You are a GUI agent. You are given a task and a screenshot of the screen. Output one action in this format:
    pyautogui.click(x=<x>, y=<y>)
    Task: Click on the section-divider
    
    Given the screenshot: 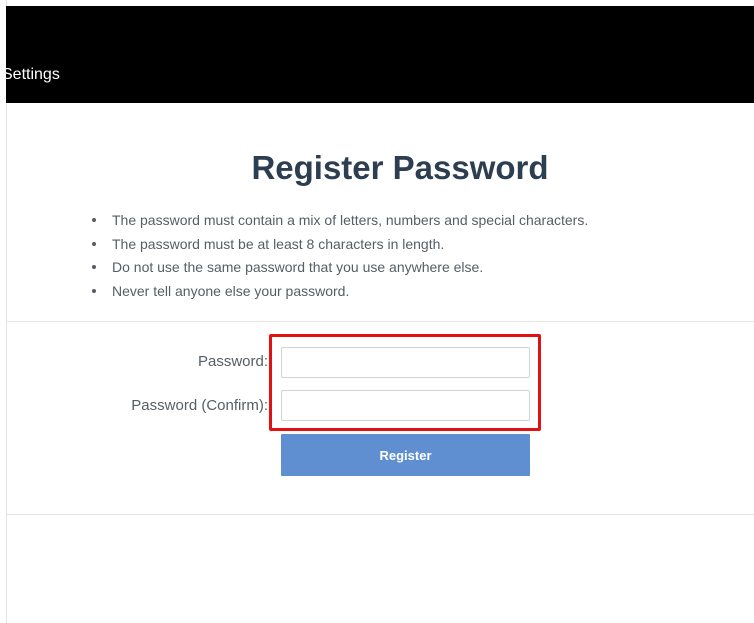 What is the action you would take?
    pyautogui.click(x=380, y=321)
    